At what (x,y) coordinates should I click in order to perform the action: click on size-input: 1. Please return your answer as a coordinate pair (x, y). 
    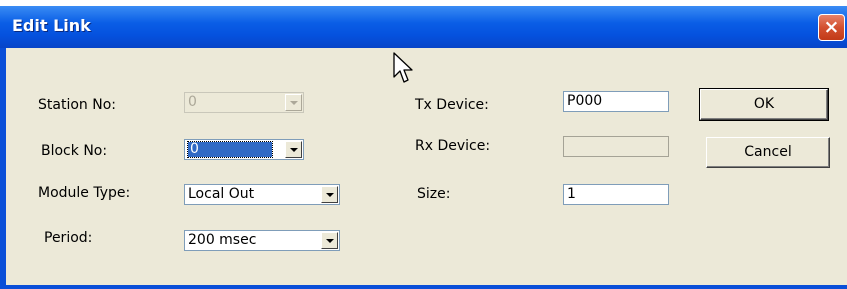
    Looking at the image, I should click on (616, 194).